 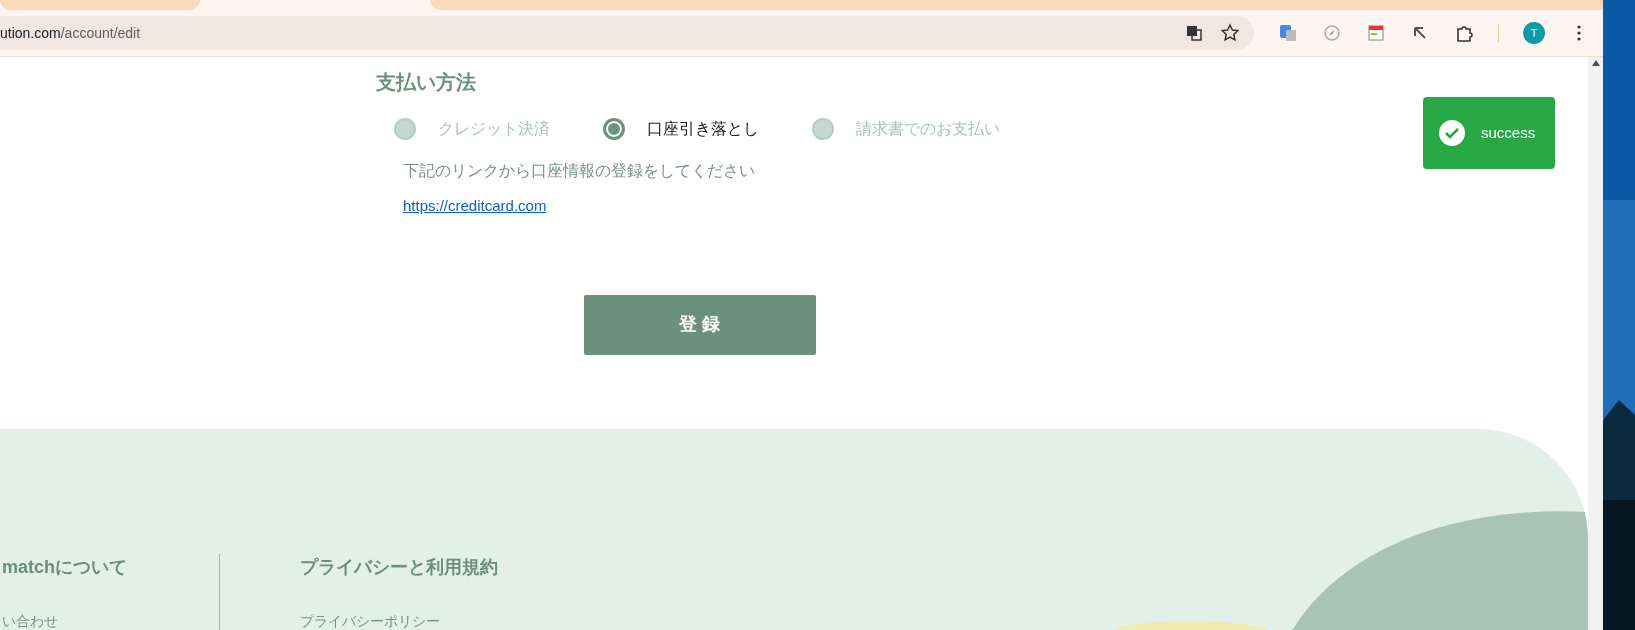 What do you see at coordinates (71, 33) in the screenshot?
I see `url-text: ution.com/account/edit` at bounding box center [71, 33].